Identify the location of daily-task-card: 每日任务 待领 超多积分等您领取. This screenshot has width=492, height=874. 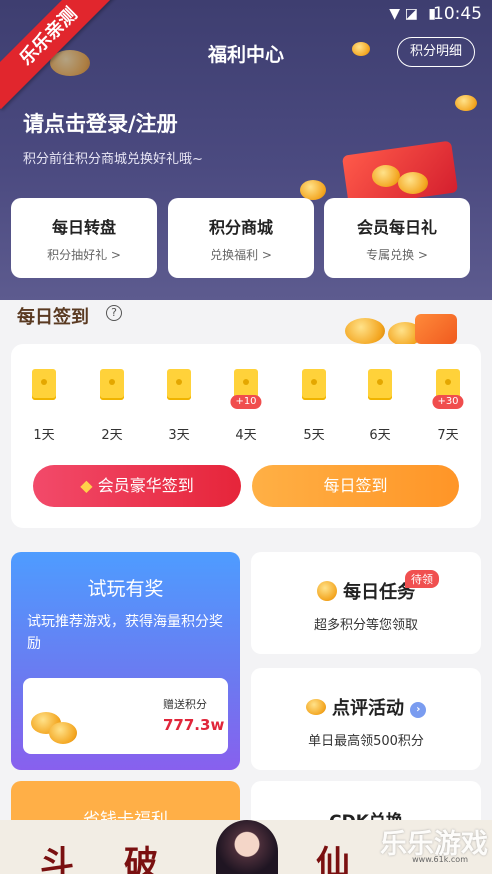
(366, 603).